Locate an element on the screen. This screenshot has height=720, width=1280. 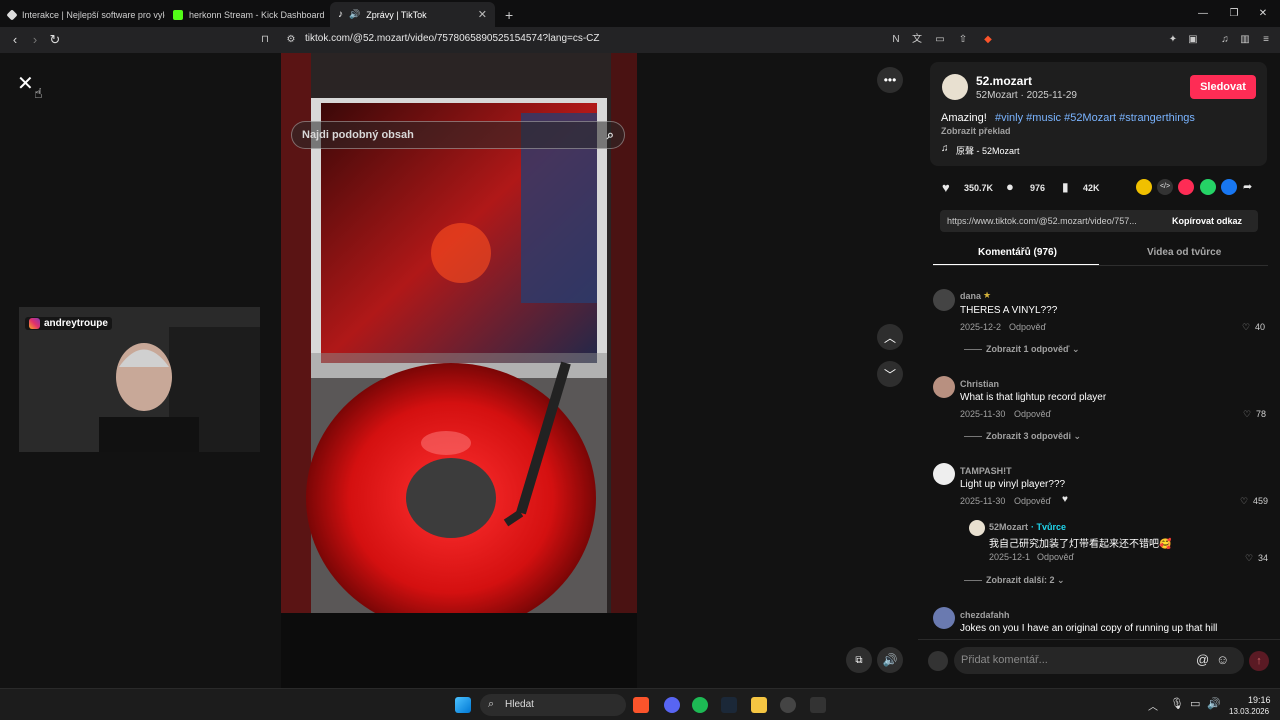
facebook-icon is located at coordinates (1229, 187).